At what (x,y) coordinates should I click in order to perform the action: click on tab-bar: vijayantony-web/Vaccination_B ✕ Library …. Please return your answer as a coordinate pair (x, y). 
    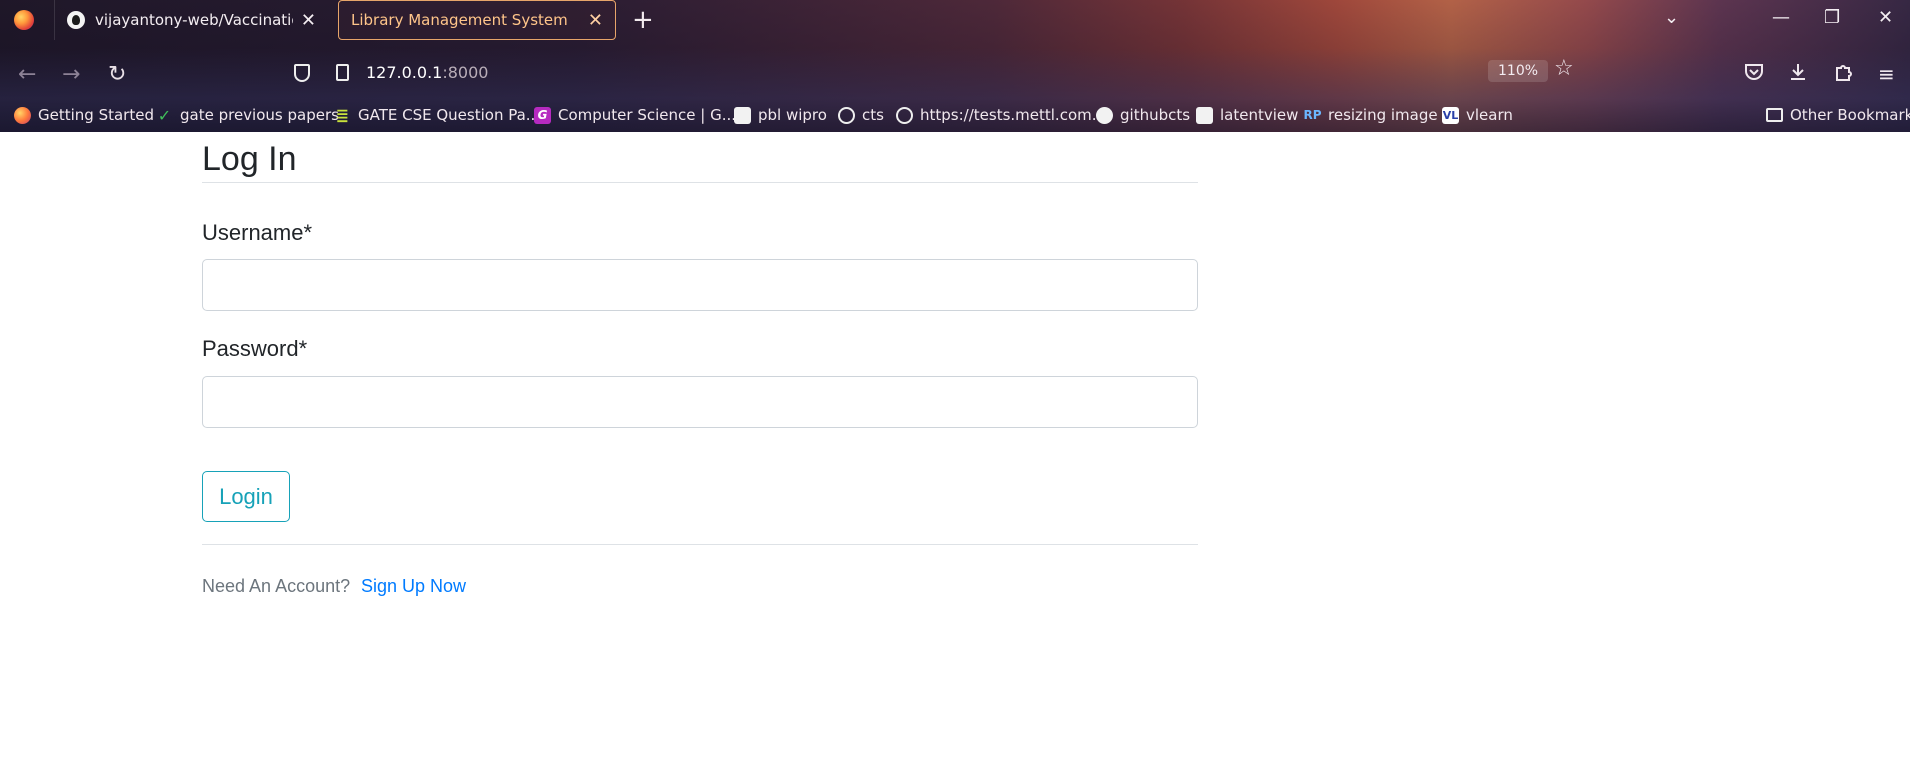
    Looking at the image, I should click on (955, 20).